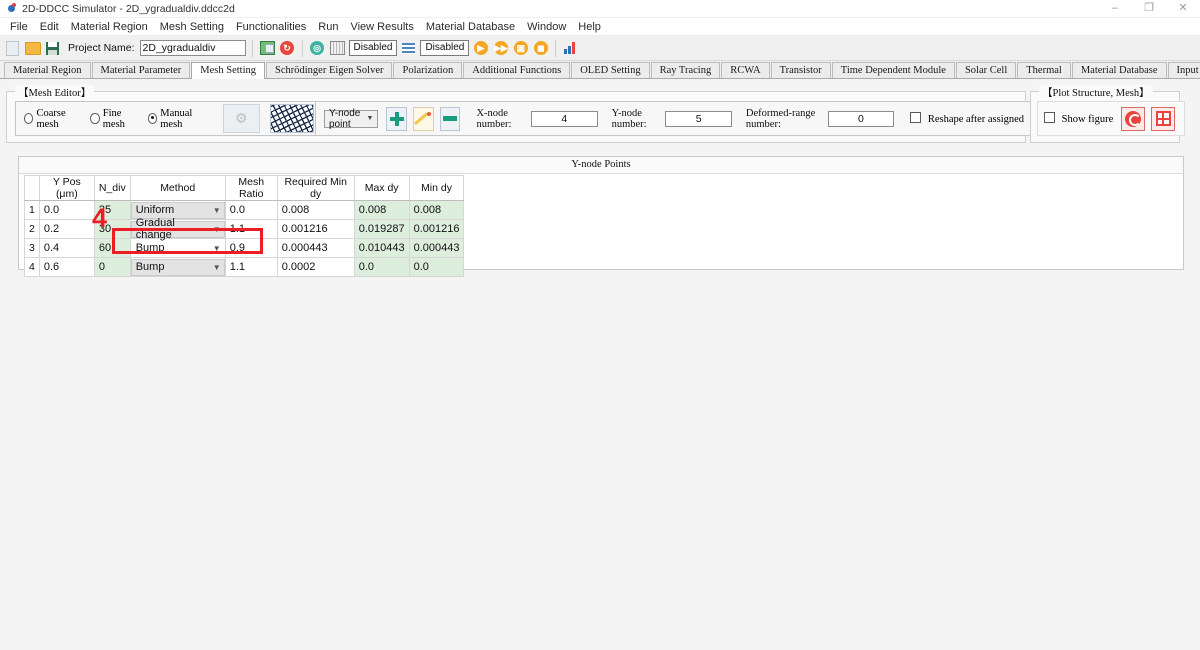 This screenshot has height=650, width=1200. I want to click on menu-mesh-setting: Mesh Setting, so click(192, 27).